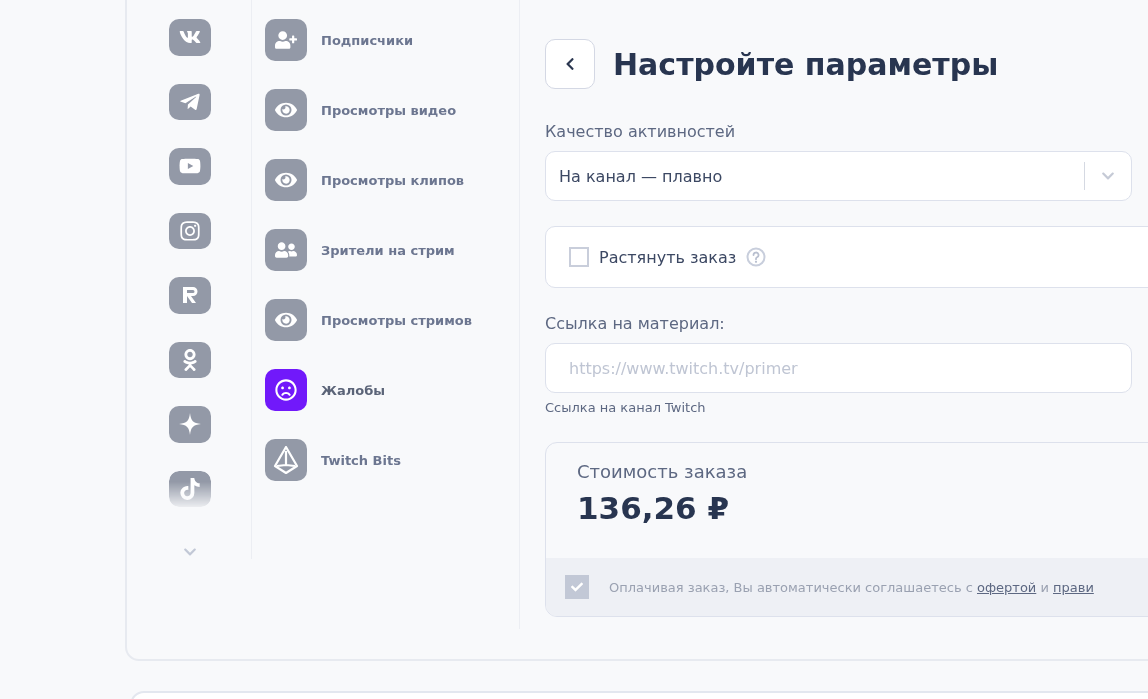  Describe the element at coordinates (1007, 587) in the screenshot. I see `offer-link: офертой` at that location.